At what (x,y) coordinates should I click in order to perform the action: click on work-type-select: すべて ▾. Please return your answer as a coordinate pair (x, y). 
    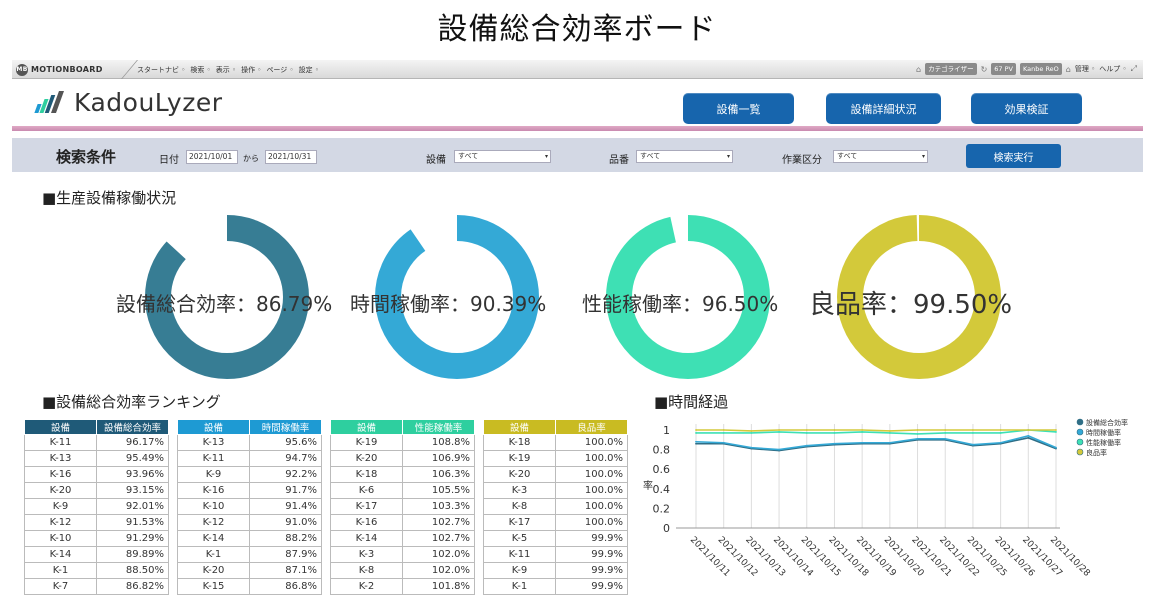
    Looking at the image, I should click on (880, 156).